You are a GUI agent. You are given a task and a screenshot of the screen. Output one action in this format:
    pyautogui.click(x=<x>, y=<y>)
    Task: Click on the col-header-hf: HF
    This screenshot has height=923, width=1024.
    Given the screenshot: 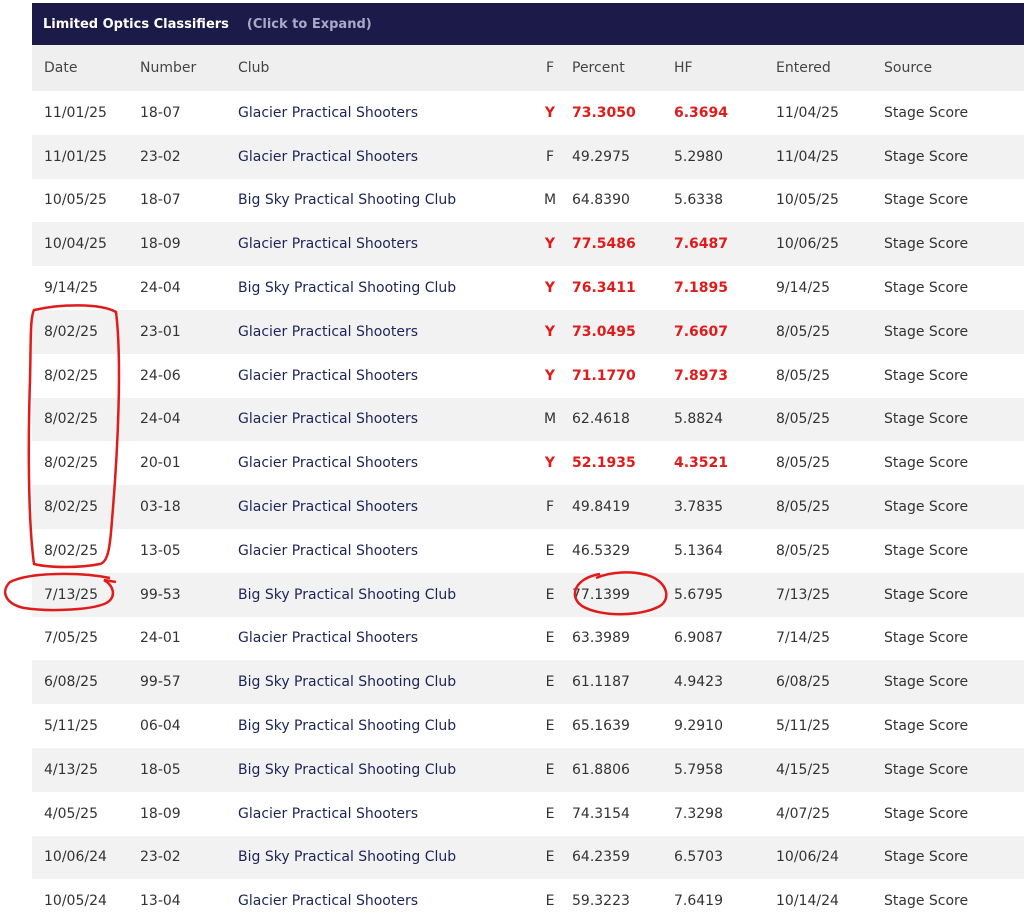 What is the action you would take?
    pyautogui.click(x=683, y=68)
    